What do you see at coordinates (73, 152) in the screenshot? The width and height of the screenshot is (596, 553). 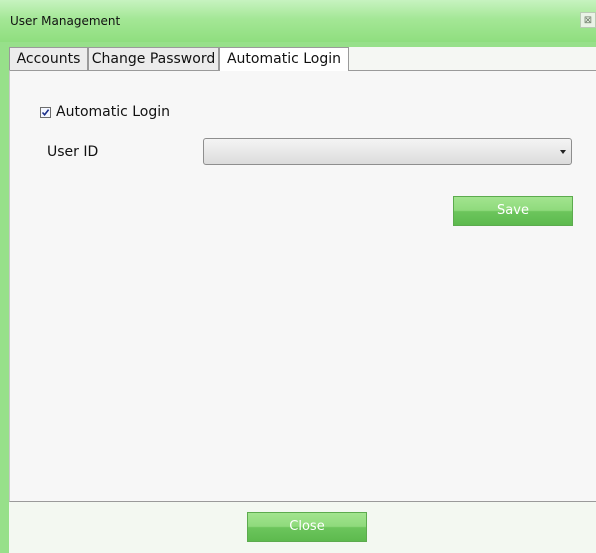 I see `user-id-label: User ID` at bounding box center [73, 152].